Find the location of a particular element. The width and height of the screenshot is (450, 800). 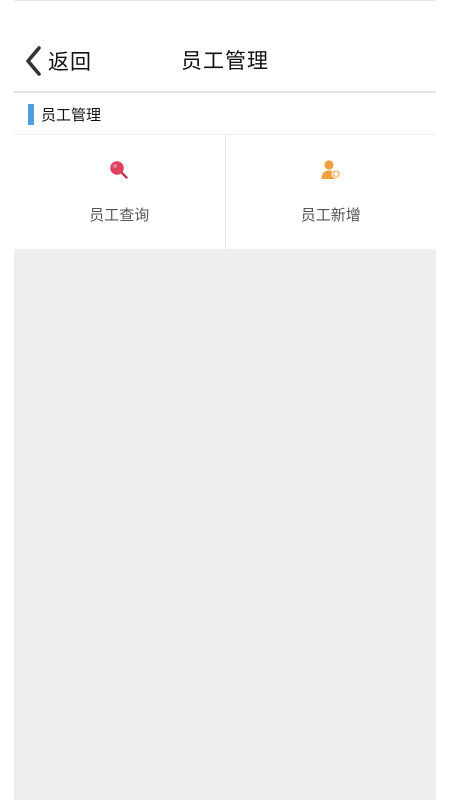

back-button-label: 返回 is located at coordinates (70, 62).